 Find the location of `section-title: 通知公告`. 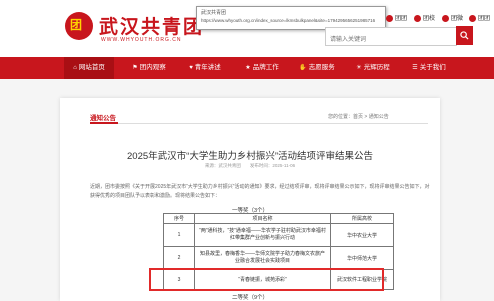

section-title: 通知公告 is located at coordinates (103, 118).